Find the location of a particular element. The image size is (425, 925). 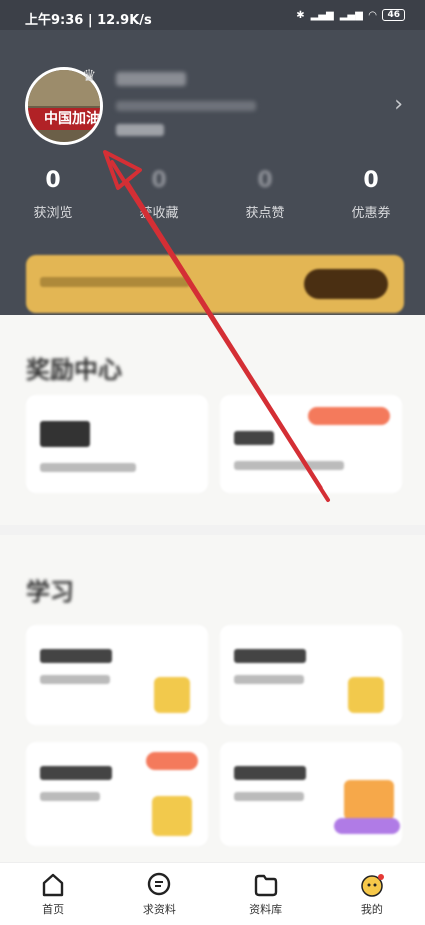

nav-home: 首页 is located at coordinates (53, 894).